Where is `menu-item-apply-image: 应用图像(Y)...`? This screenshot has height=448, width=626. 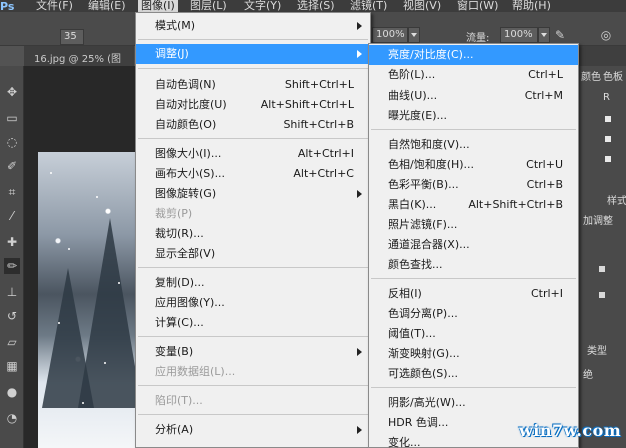 menu-item-apply-image: 应用图像(Y)... is located at coordinates (253, 303).